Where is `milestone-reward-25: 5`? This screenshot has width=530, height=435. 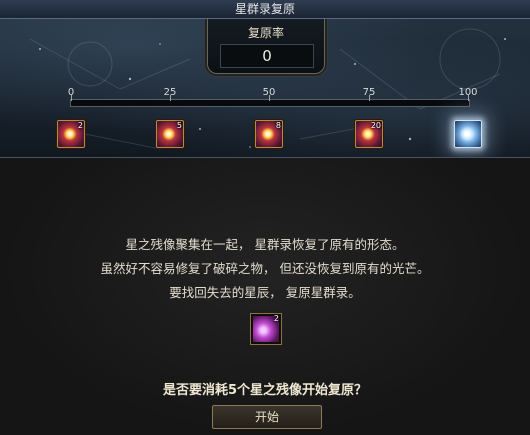 milestone-reward-25: 5 is located at coordinates (170, 134).